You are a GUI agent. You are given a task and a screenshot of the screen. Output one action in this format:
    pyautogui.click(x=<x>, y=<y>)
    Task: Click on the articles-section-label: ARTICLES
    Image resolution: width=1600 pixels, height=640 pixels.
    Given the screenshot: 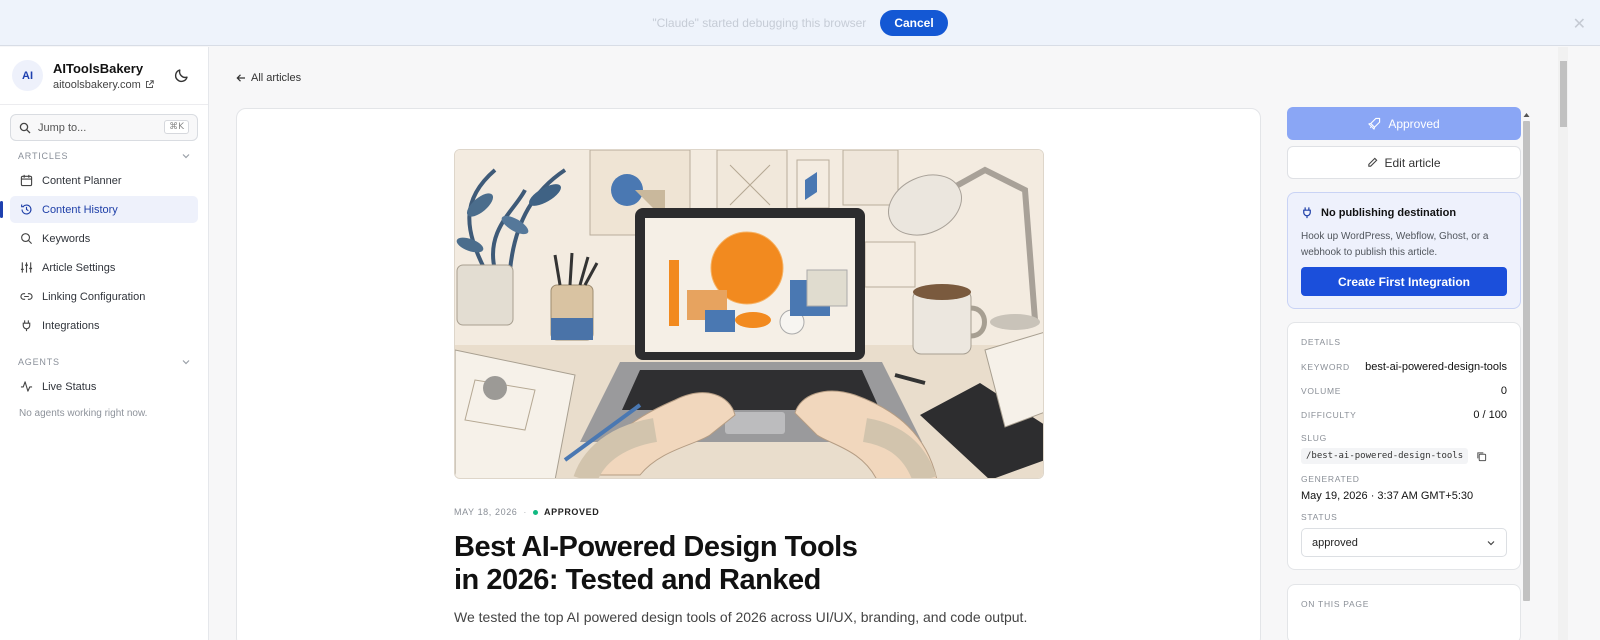 What is the action you would take?
    pyautogui.click(x=43, y=156)
    